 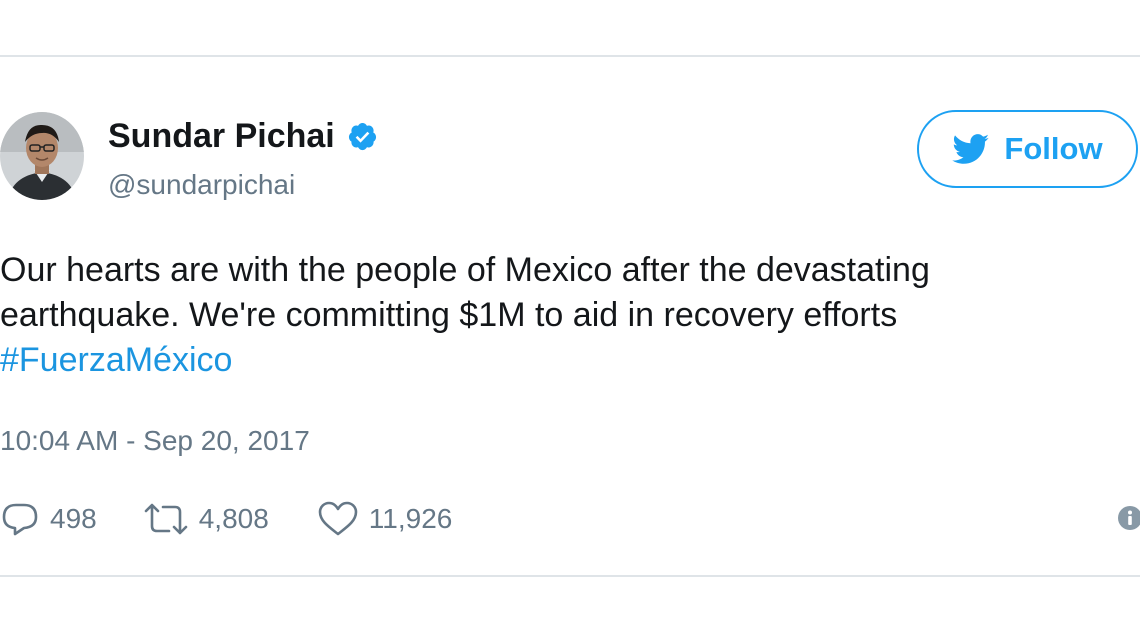 What do you see at coordinates (1128, 518) in the screenshot?
I see `info-icon` at bounding box center [1128, 518].